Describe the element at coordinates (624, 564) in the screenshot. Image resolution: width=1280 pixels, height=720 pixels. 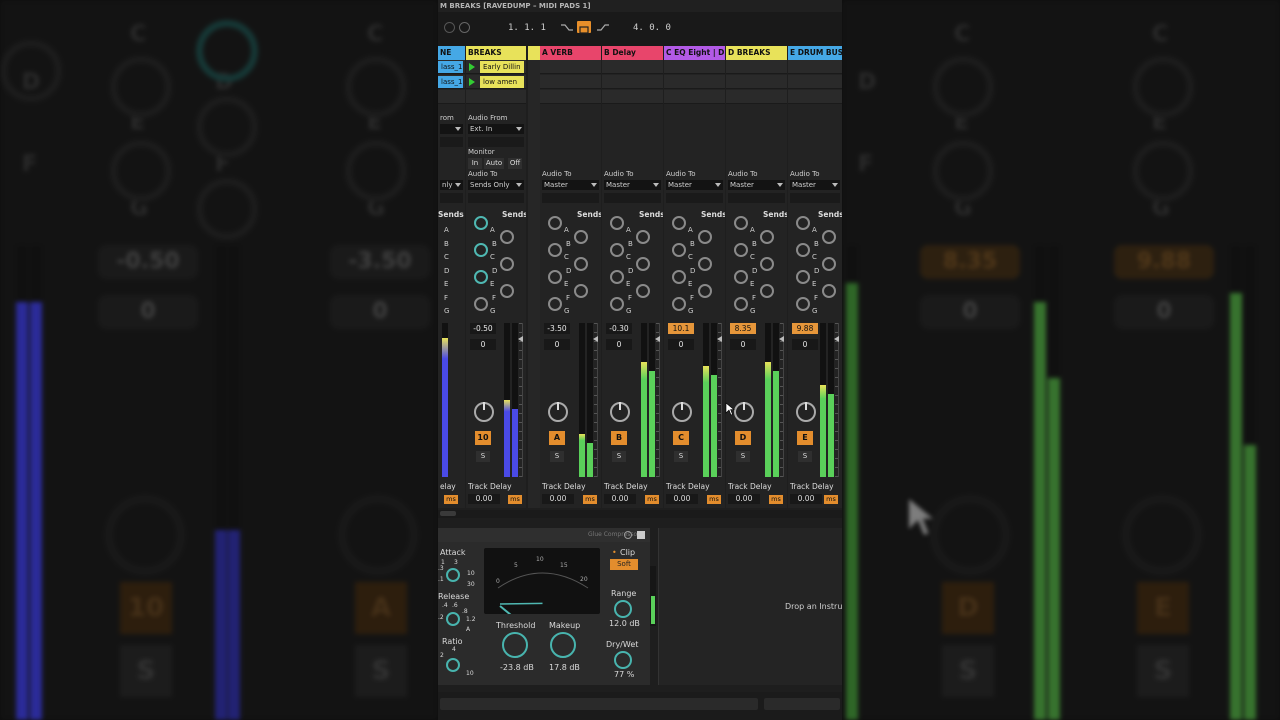
I see `soft-clip-button: Soft` at that location.